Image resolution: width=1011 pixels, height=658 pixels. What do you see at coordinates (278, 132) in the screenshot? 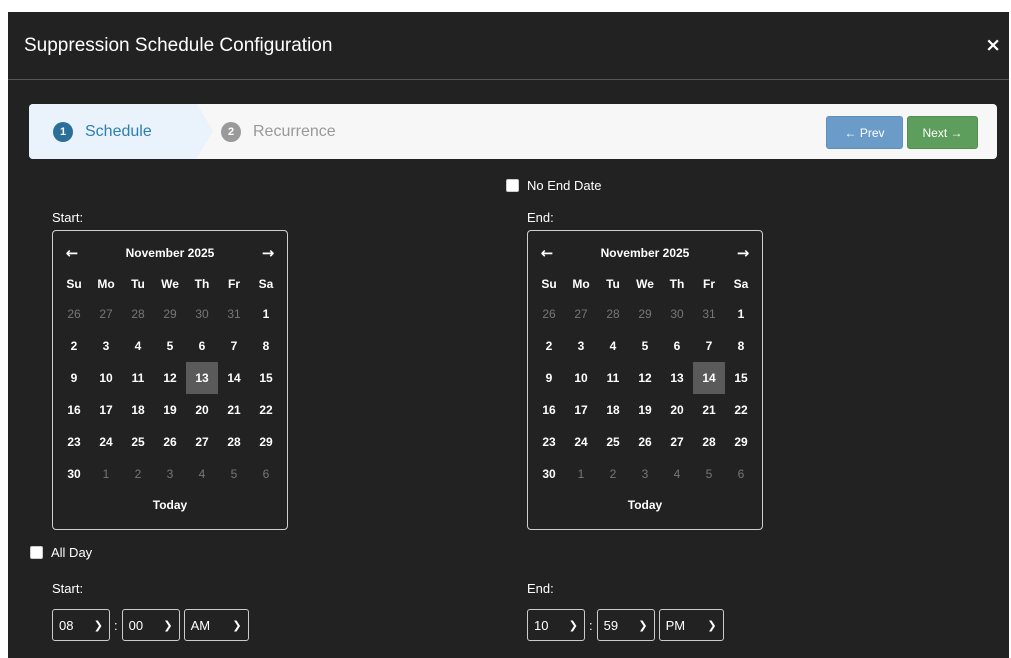
I see `wizard-step-recurrence: 2 Recurrence` at bounding box center [278, 132].